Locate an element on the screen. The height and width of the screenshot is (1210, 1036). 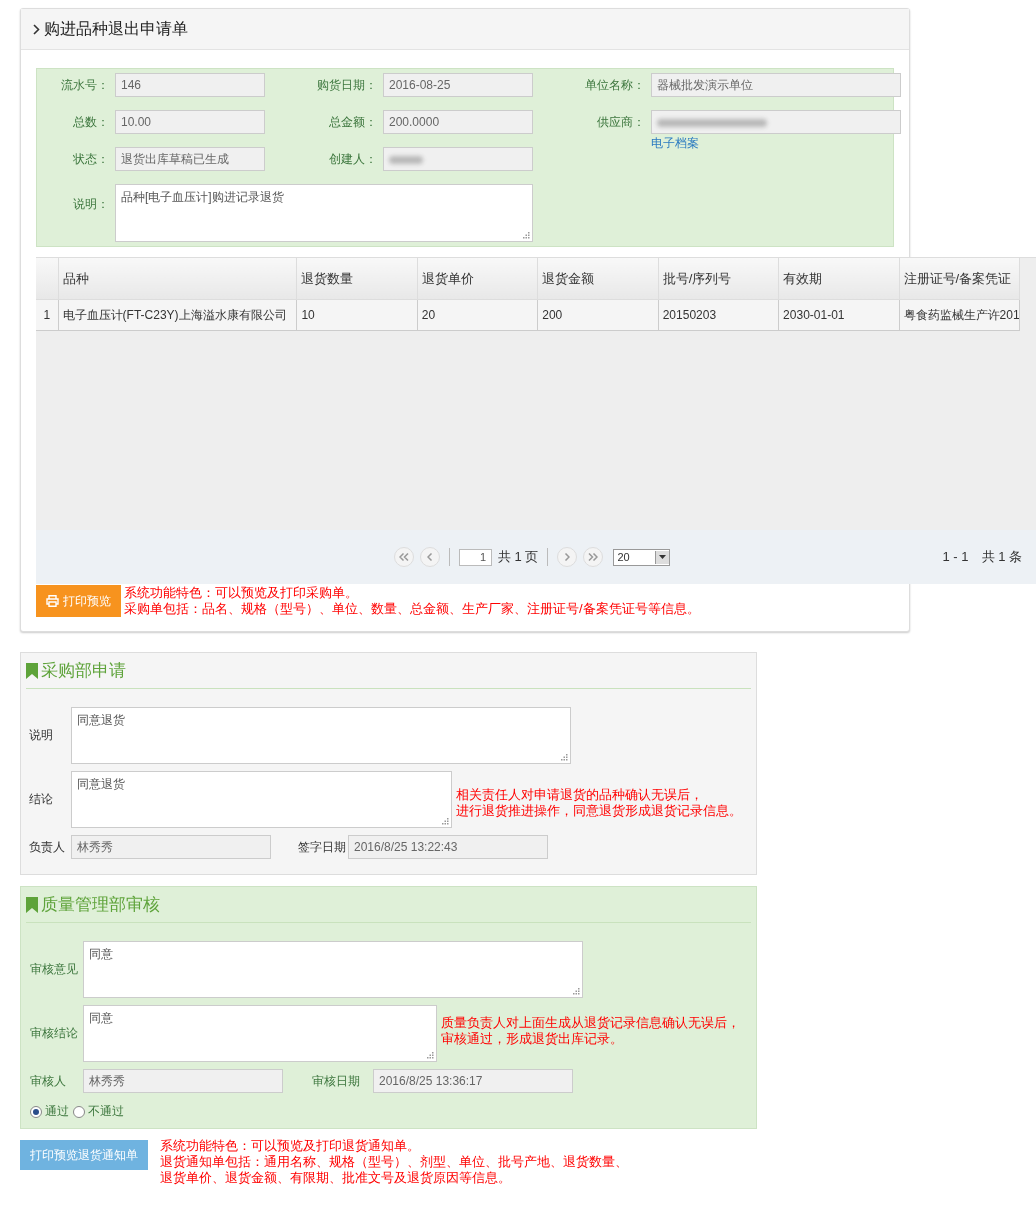
field-label: 供应商： is located at coordinates (620, 122).